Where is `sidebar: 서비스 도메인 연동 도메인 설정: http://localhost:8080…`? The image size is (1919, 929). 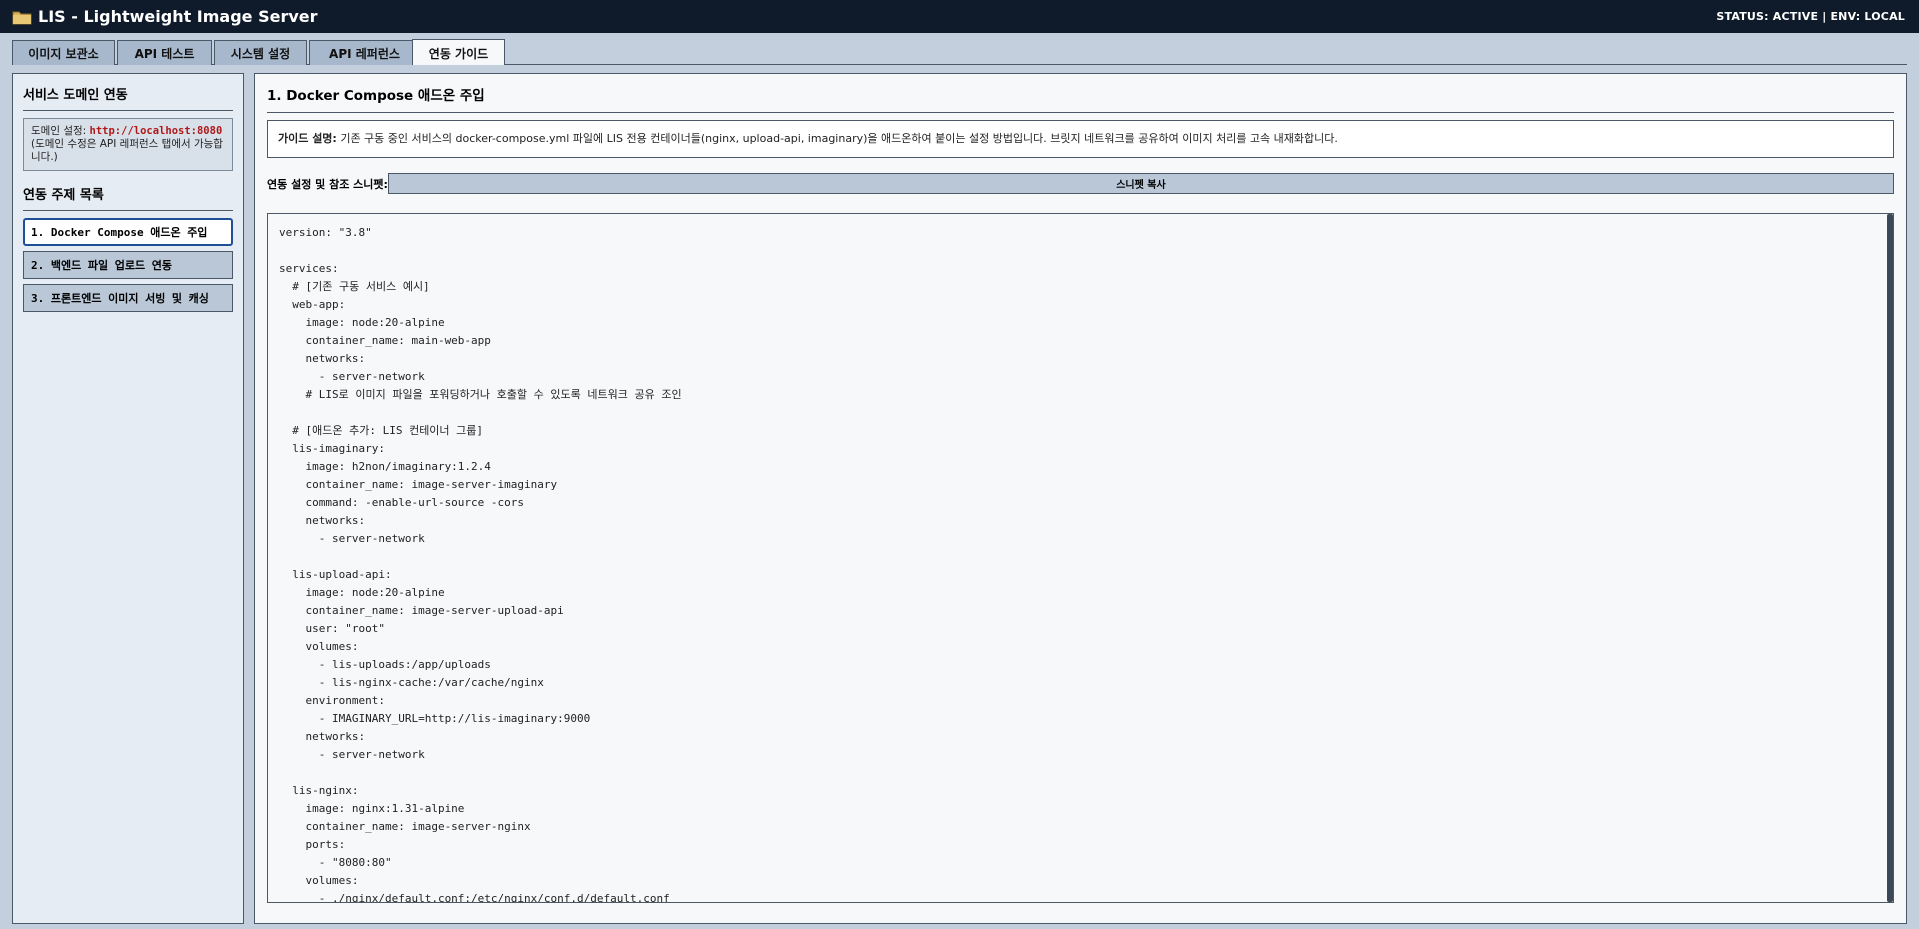
sidebar: 서비스 도메인 연동 도메인 설정: http://localhost:8080… is located at coordinates (128, 498).